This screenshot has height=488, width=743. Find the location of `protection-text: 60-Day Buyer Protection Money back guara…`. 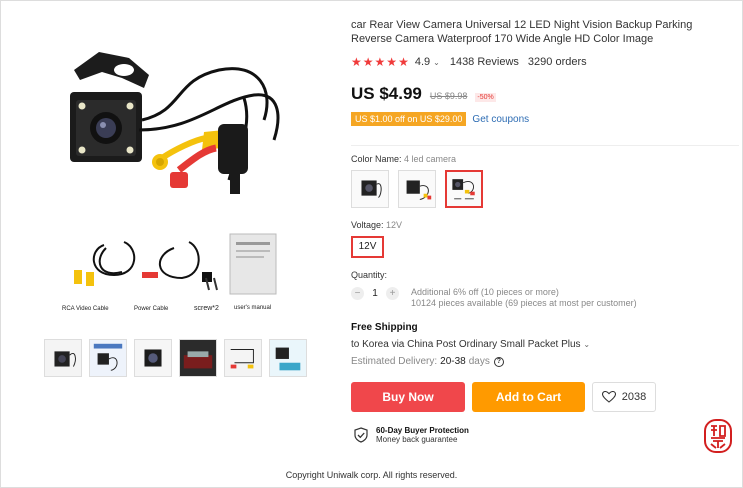

protection-text: 60-Day Buyer Protection Money back guara… is located at coordinates (422, 435).